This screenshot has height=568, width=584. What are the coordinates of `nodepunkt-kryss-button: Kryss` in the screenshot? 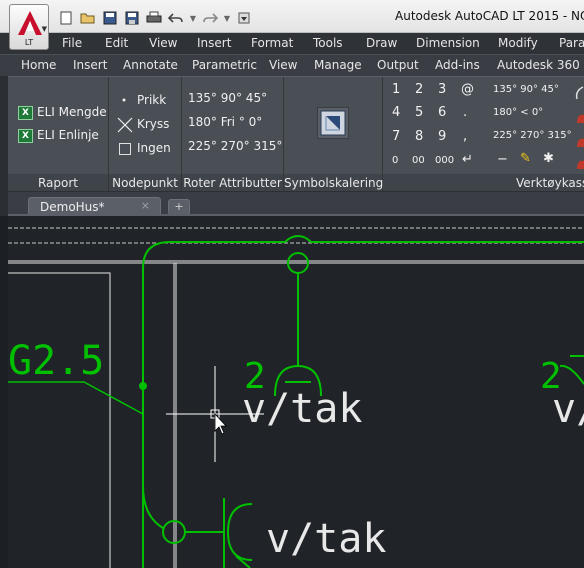 It's located at (153, 124).